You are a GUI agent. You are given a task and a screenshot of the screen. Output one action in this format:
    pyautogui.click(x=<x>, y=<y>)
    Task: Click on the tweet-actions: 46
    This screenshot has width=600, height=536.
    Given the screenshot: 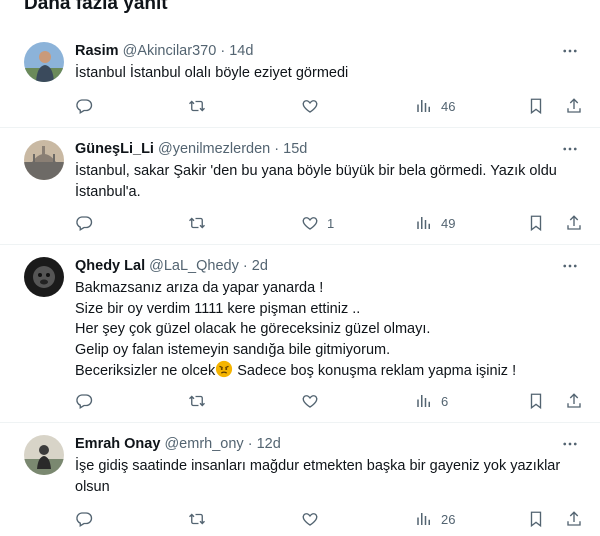 What is the action you would take?
    pyautogui.click(x=332, y=106)
    